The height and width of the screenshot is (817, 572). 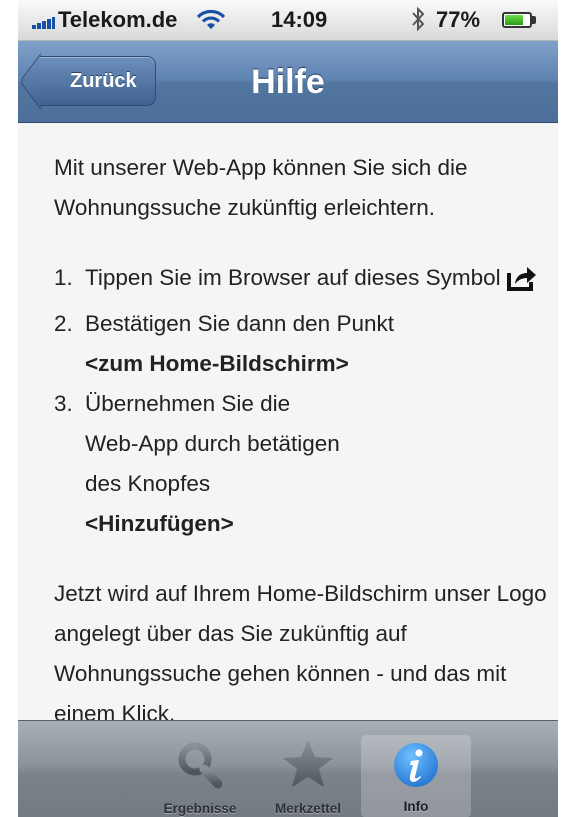 What do you see at coordinates (239, 323) in the screenshot?
I see `step-text: Bestätigen Sie dann den Punkt` at bounding box center [239, 323].